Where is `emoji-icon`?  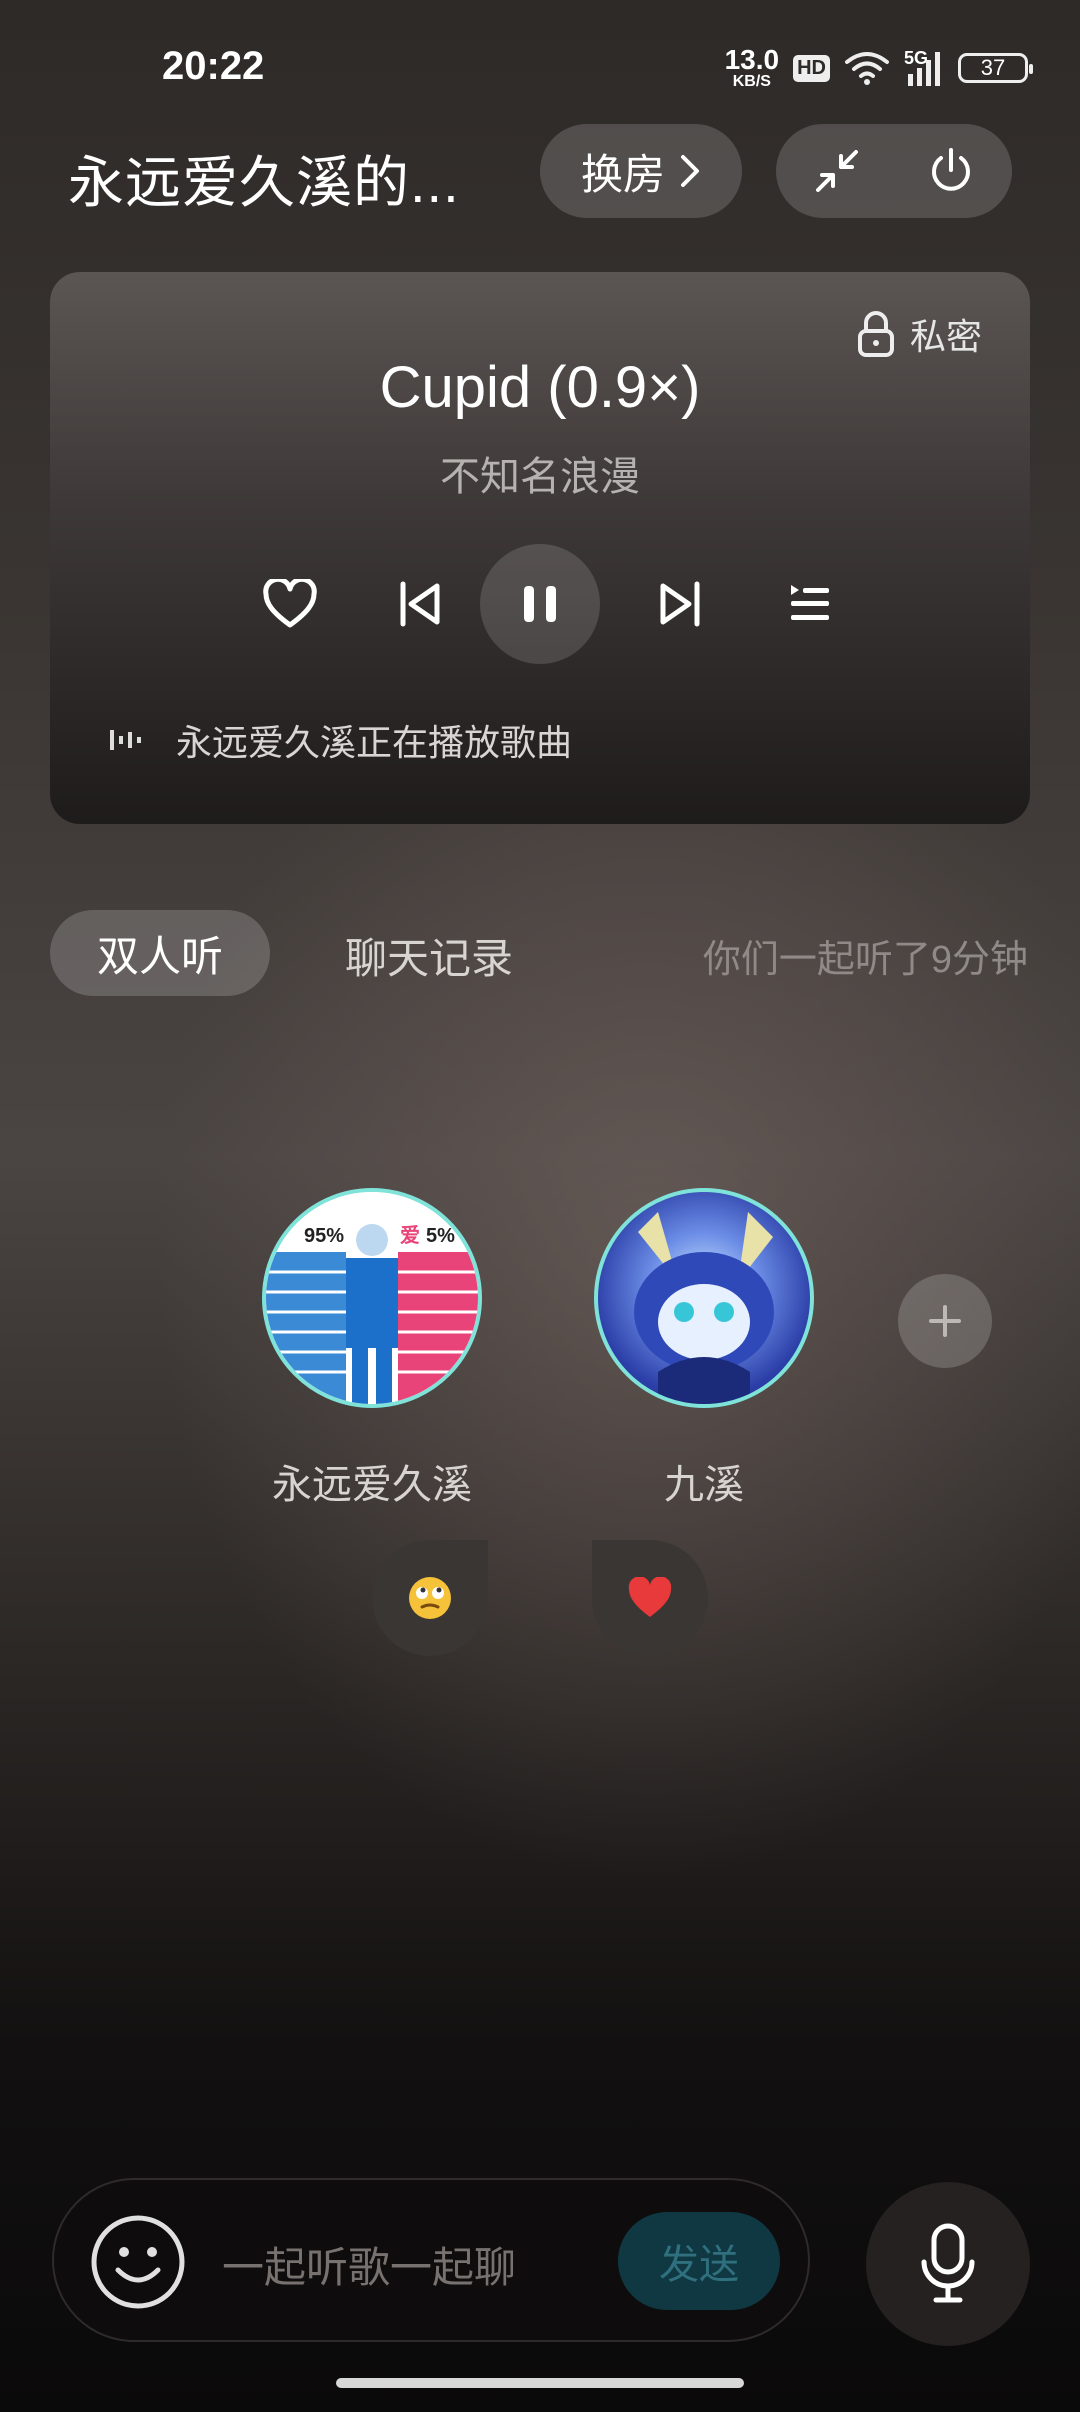
emoji-icon is located at coordinates (138, 2262).